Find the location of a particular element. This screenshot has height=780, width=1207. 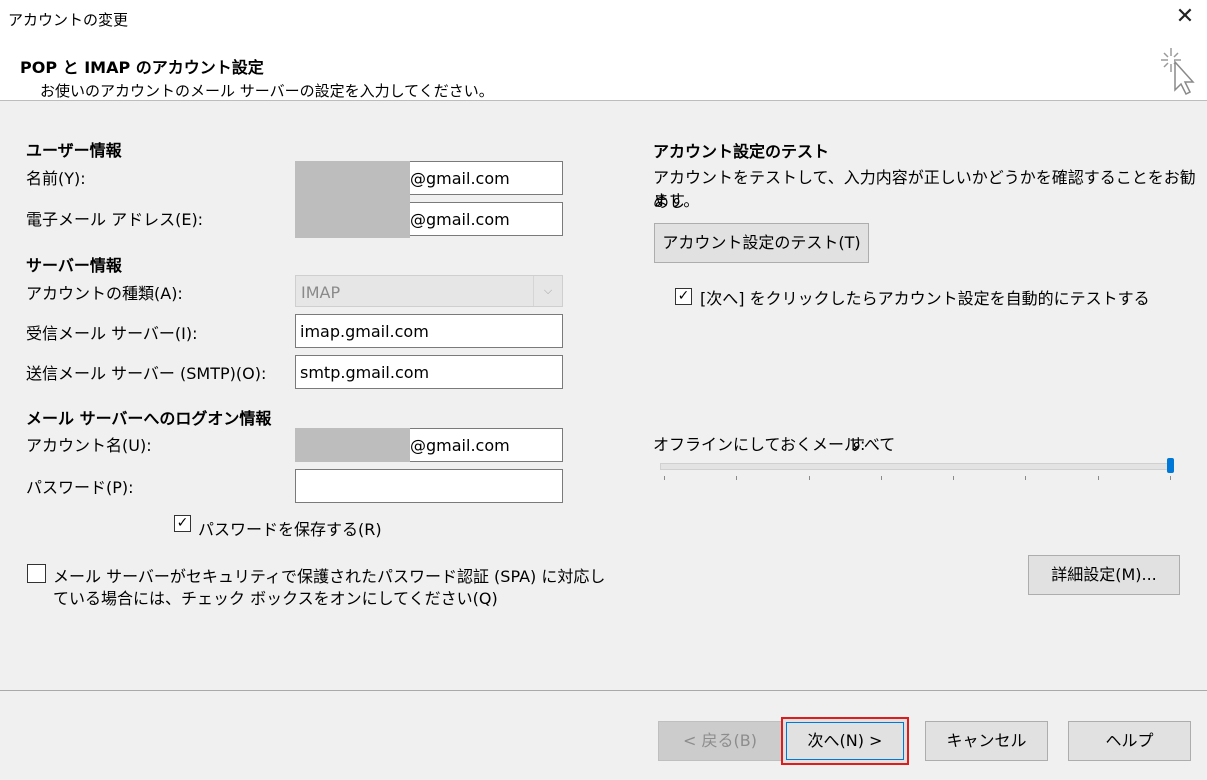

focus-ring is located at coordinates (845, 741).